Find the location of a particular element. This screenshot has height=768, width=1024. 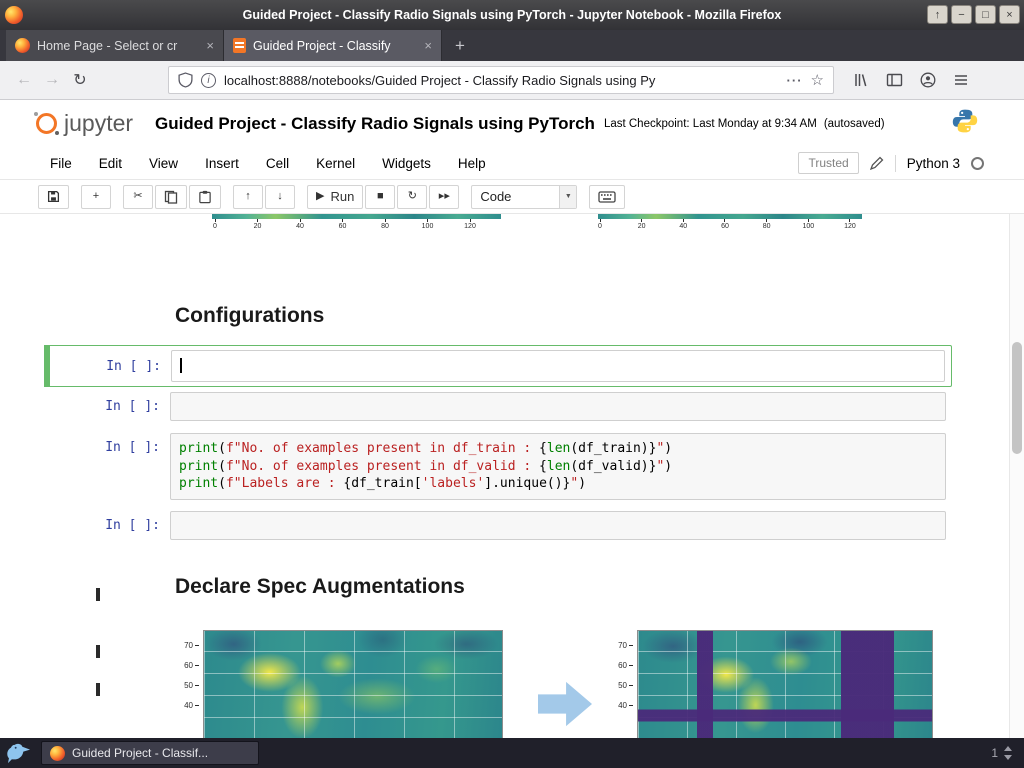

forward-button: → is located at coordinates (52, 80).